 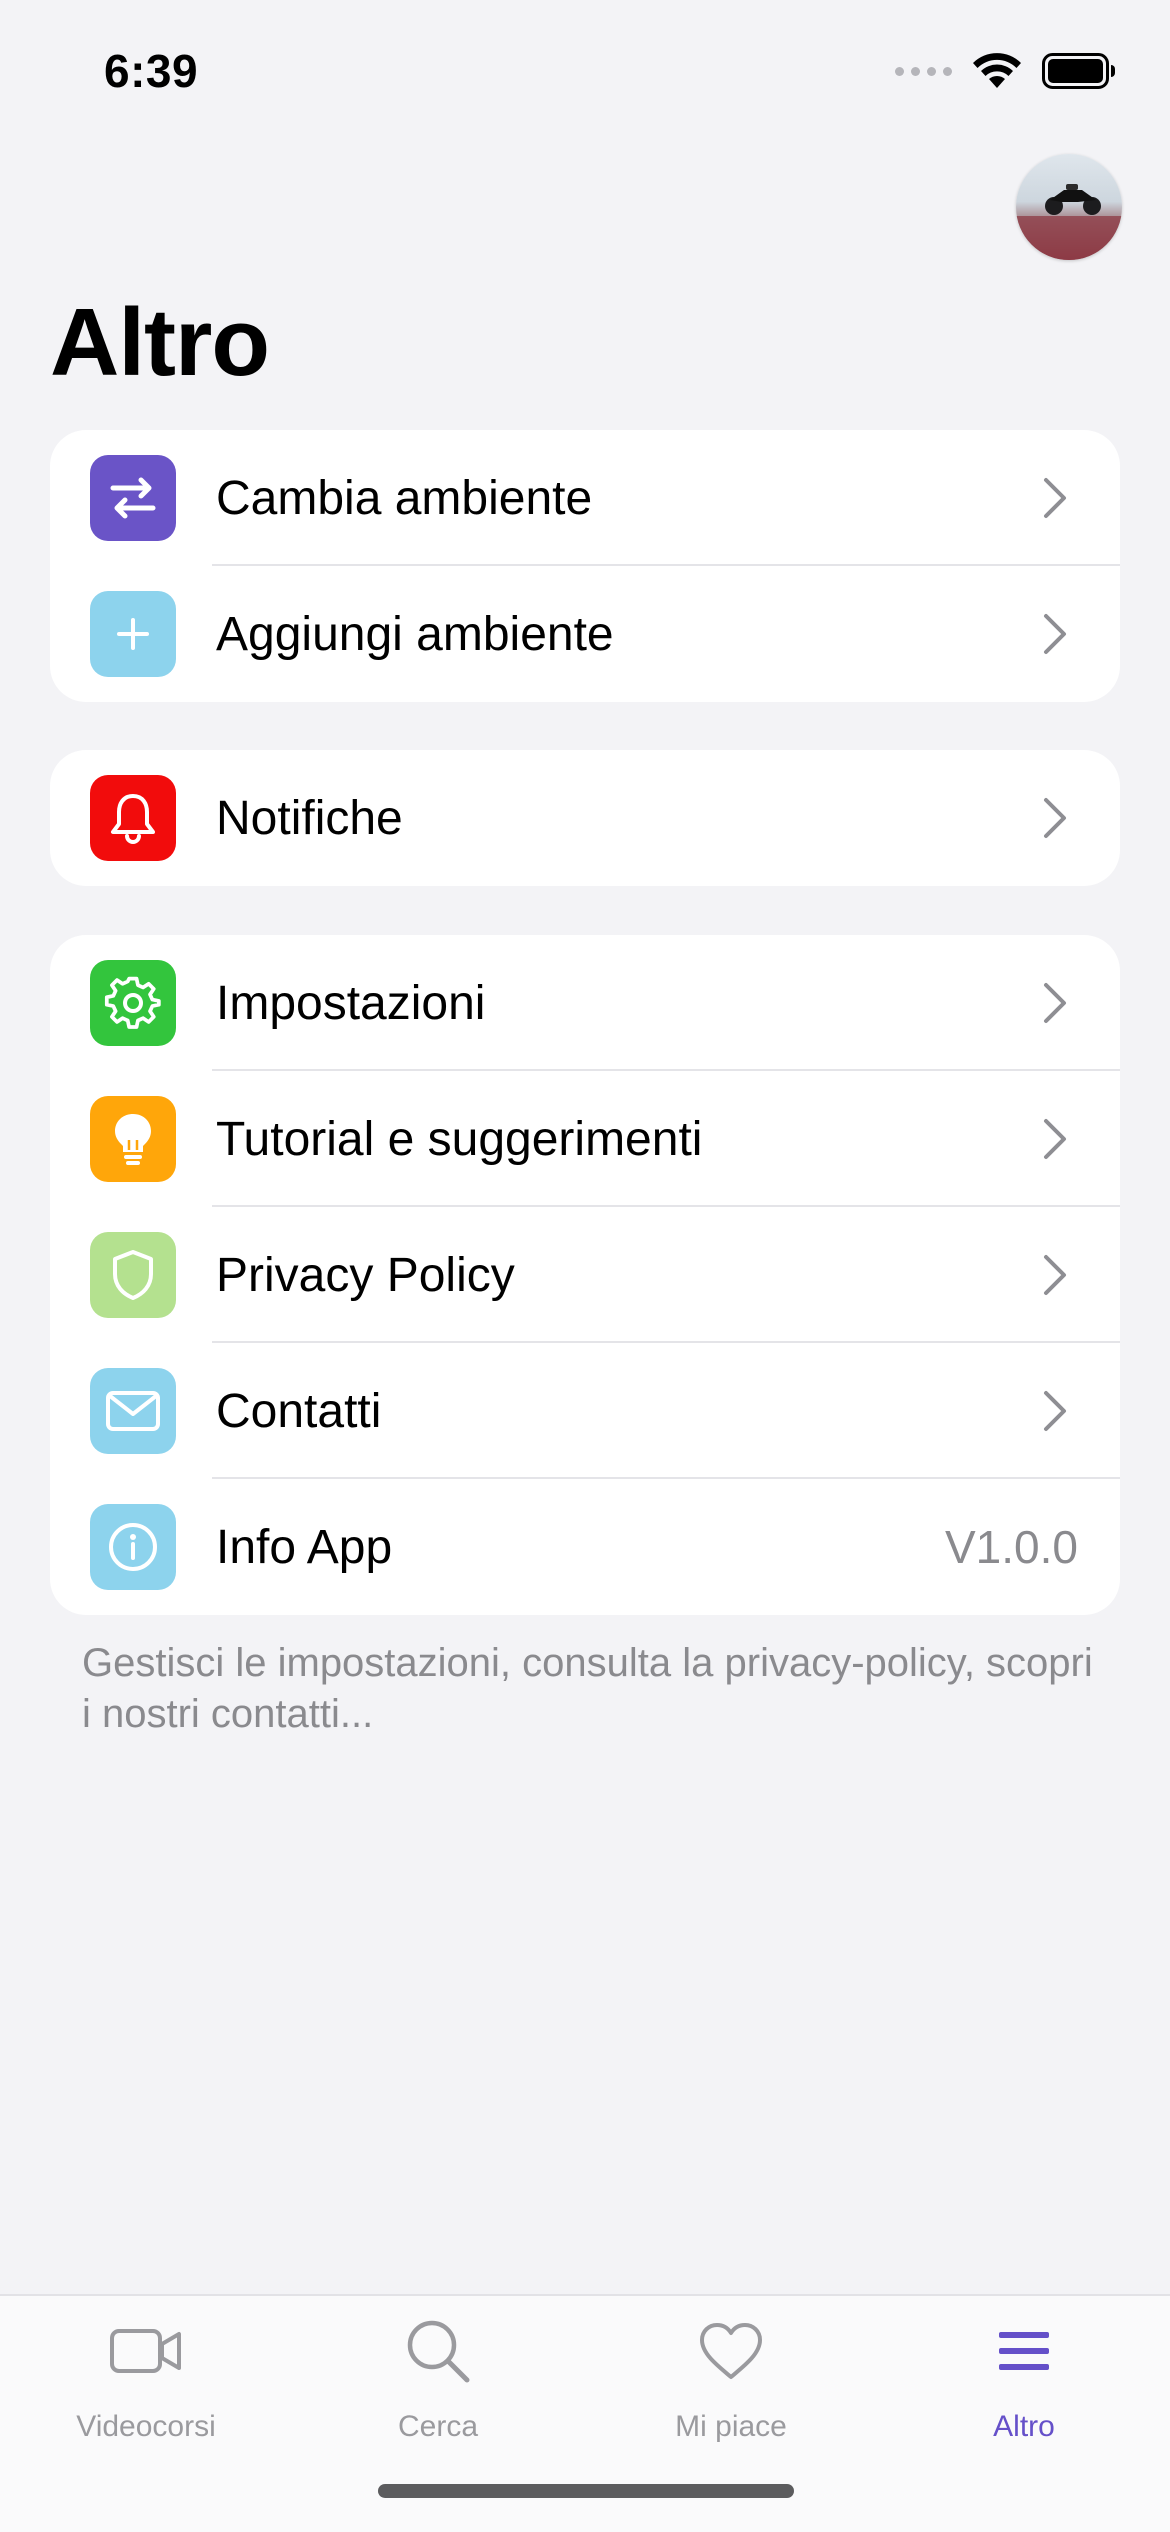 I want to click on status-time: 6:39, so click(x=151, y=71).